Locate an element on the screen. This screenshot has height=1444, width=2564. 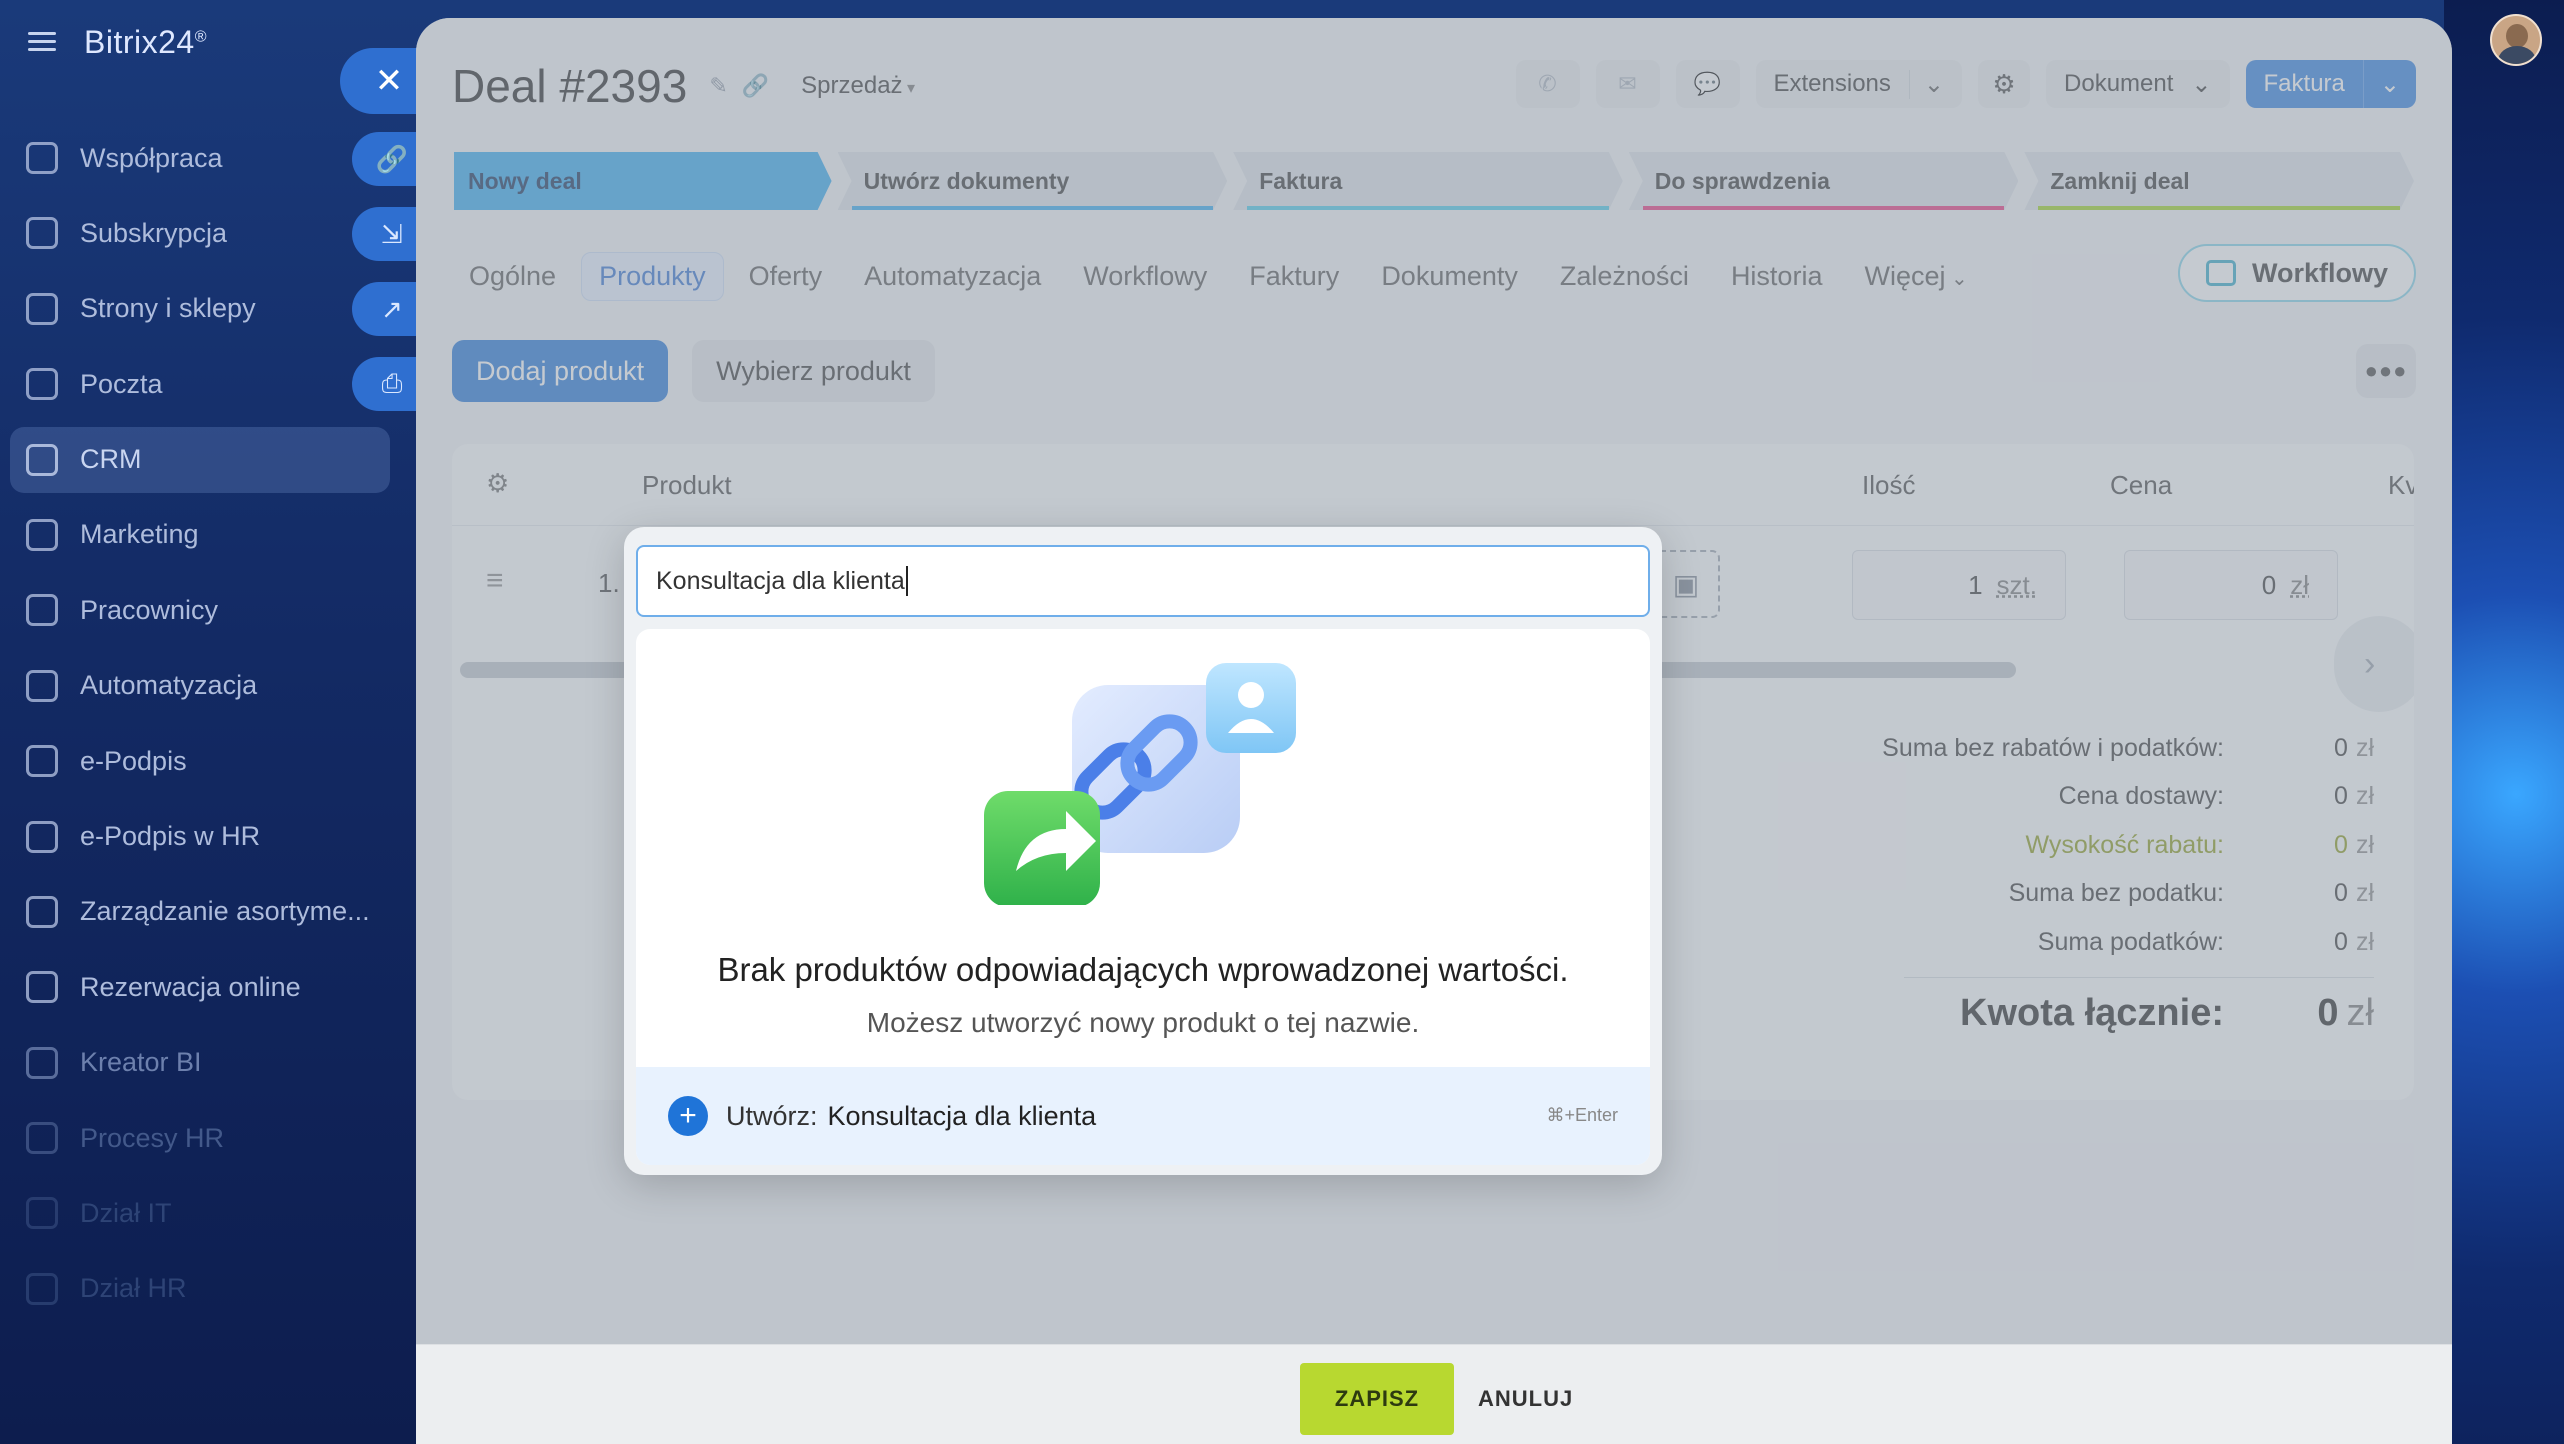
price-field: 0 zł is located at coordinates (2231, 585).